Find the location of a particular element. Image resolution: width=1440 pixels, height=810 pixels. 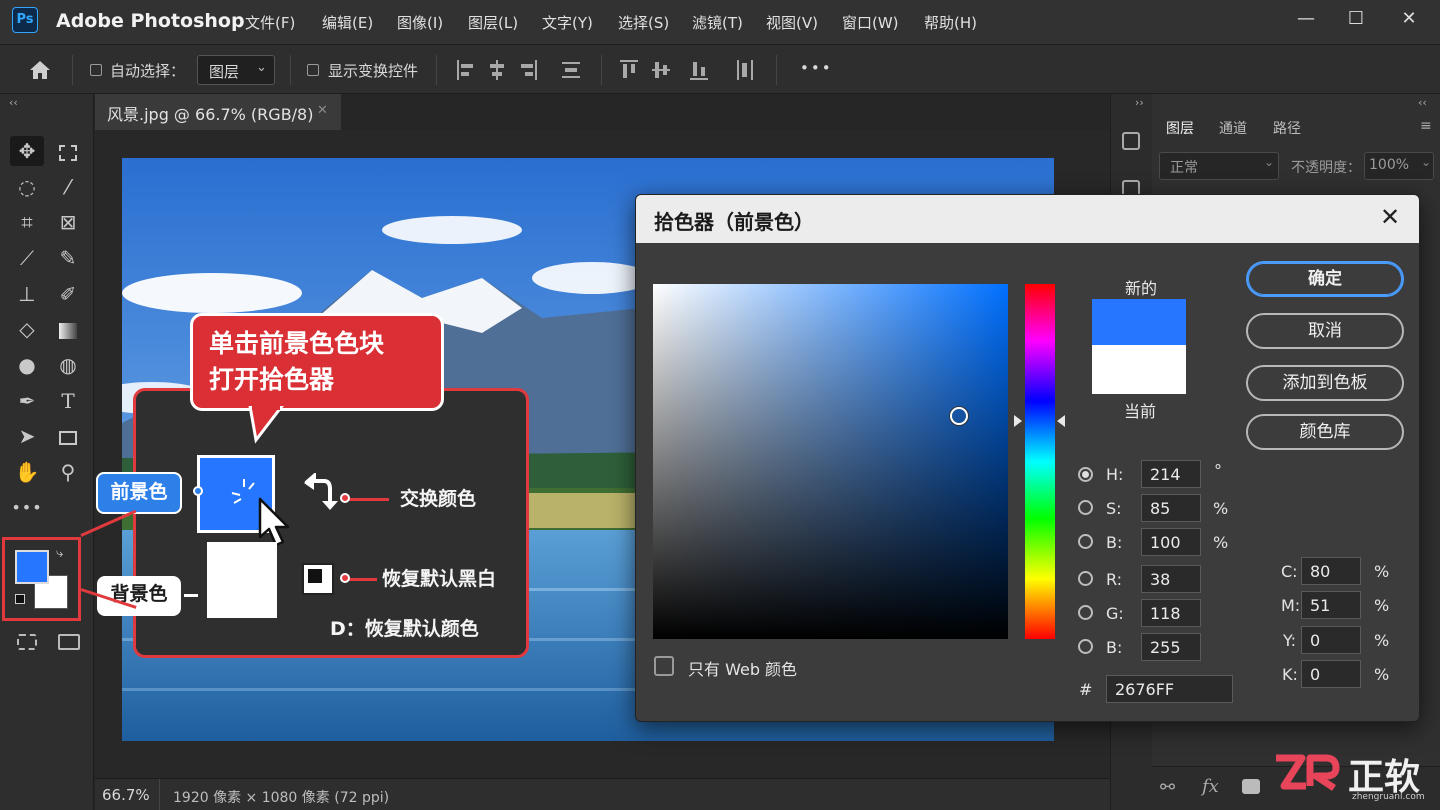

blue-radio is located at coordinates (1085, 646).